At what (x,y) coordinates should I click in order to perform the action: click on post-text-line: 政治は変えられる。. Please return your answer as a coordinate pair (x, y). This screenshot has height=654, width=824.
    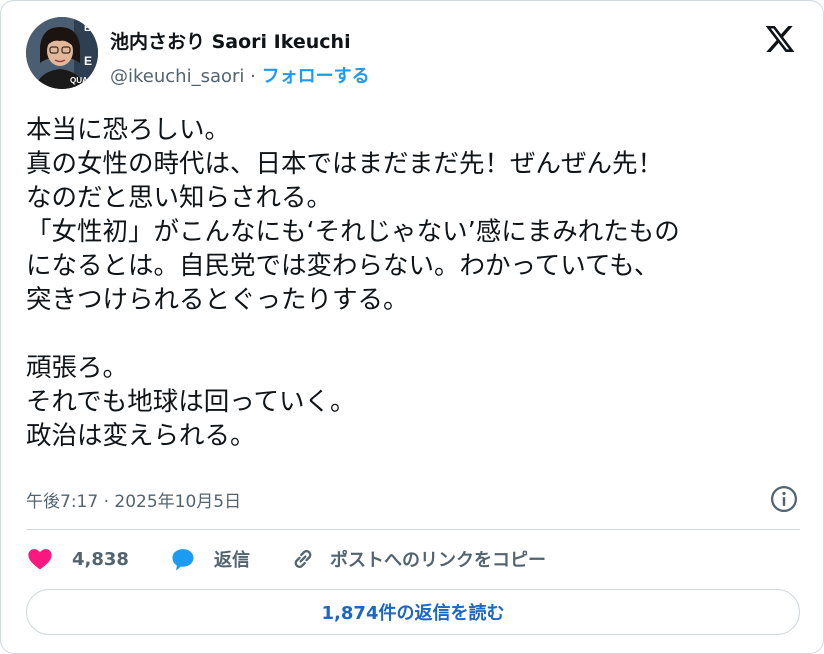
    Looking at the image, I should click on (141, 436).